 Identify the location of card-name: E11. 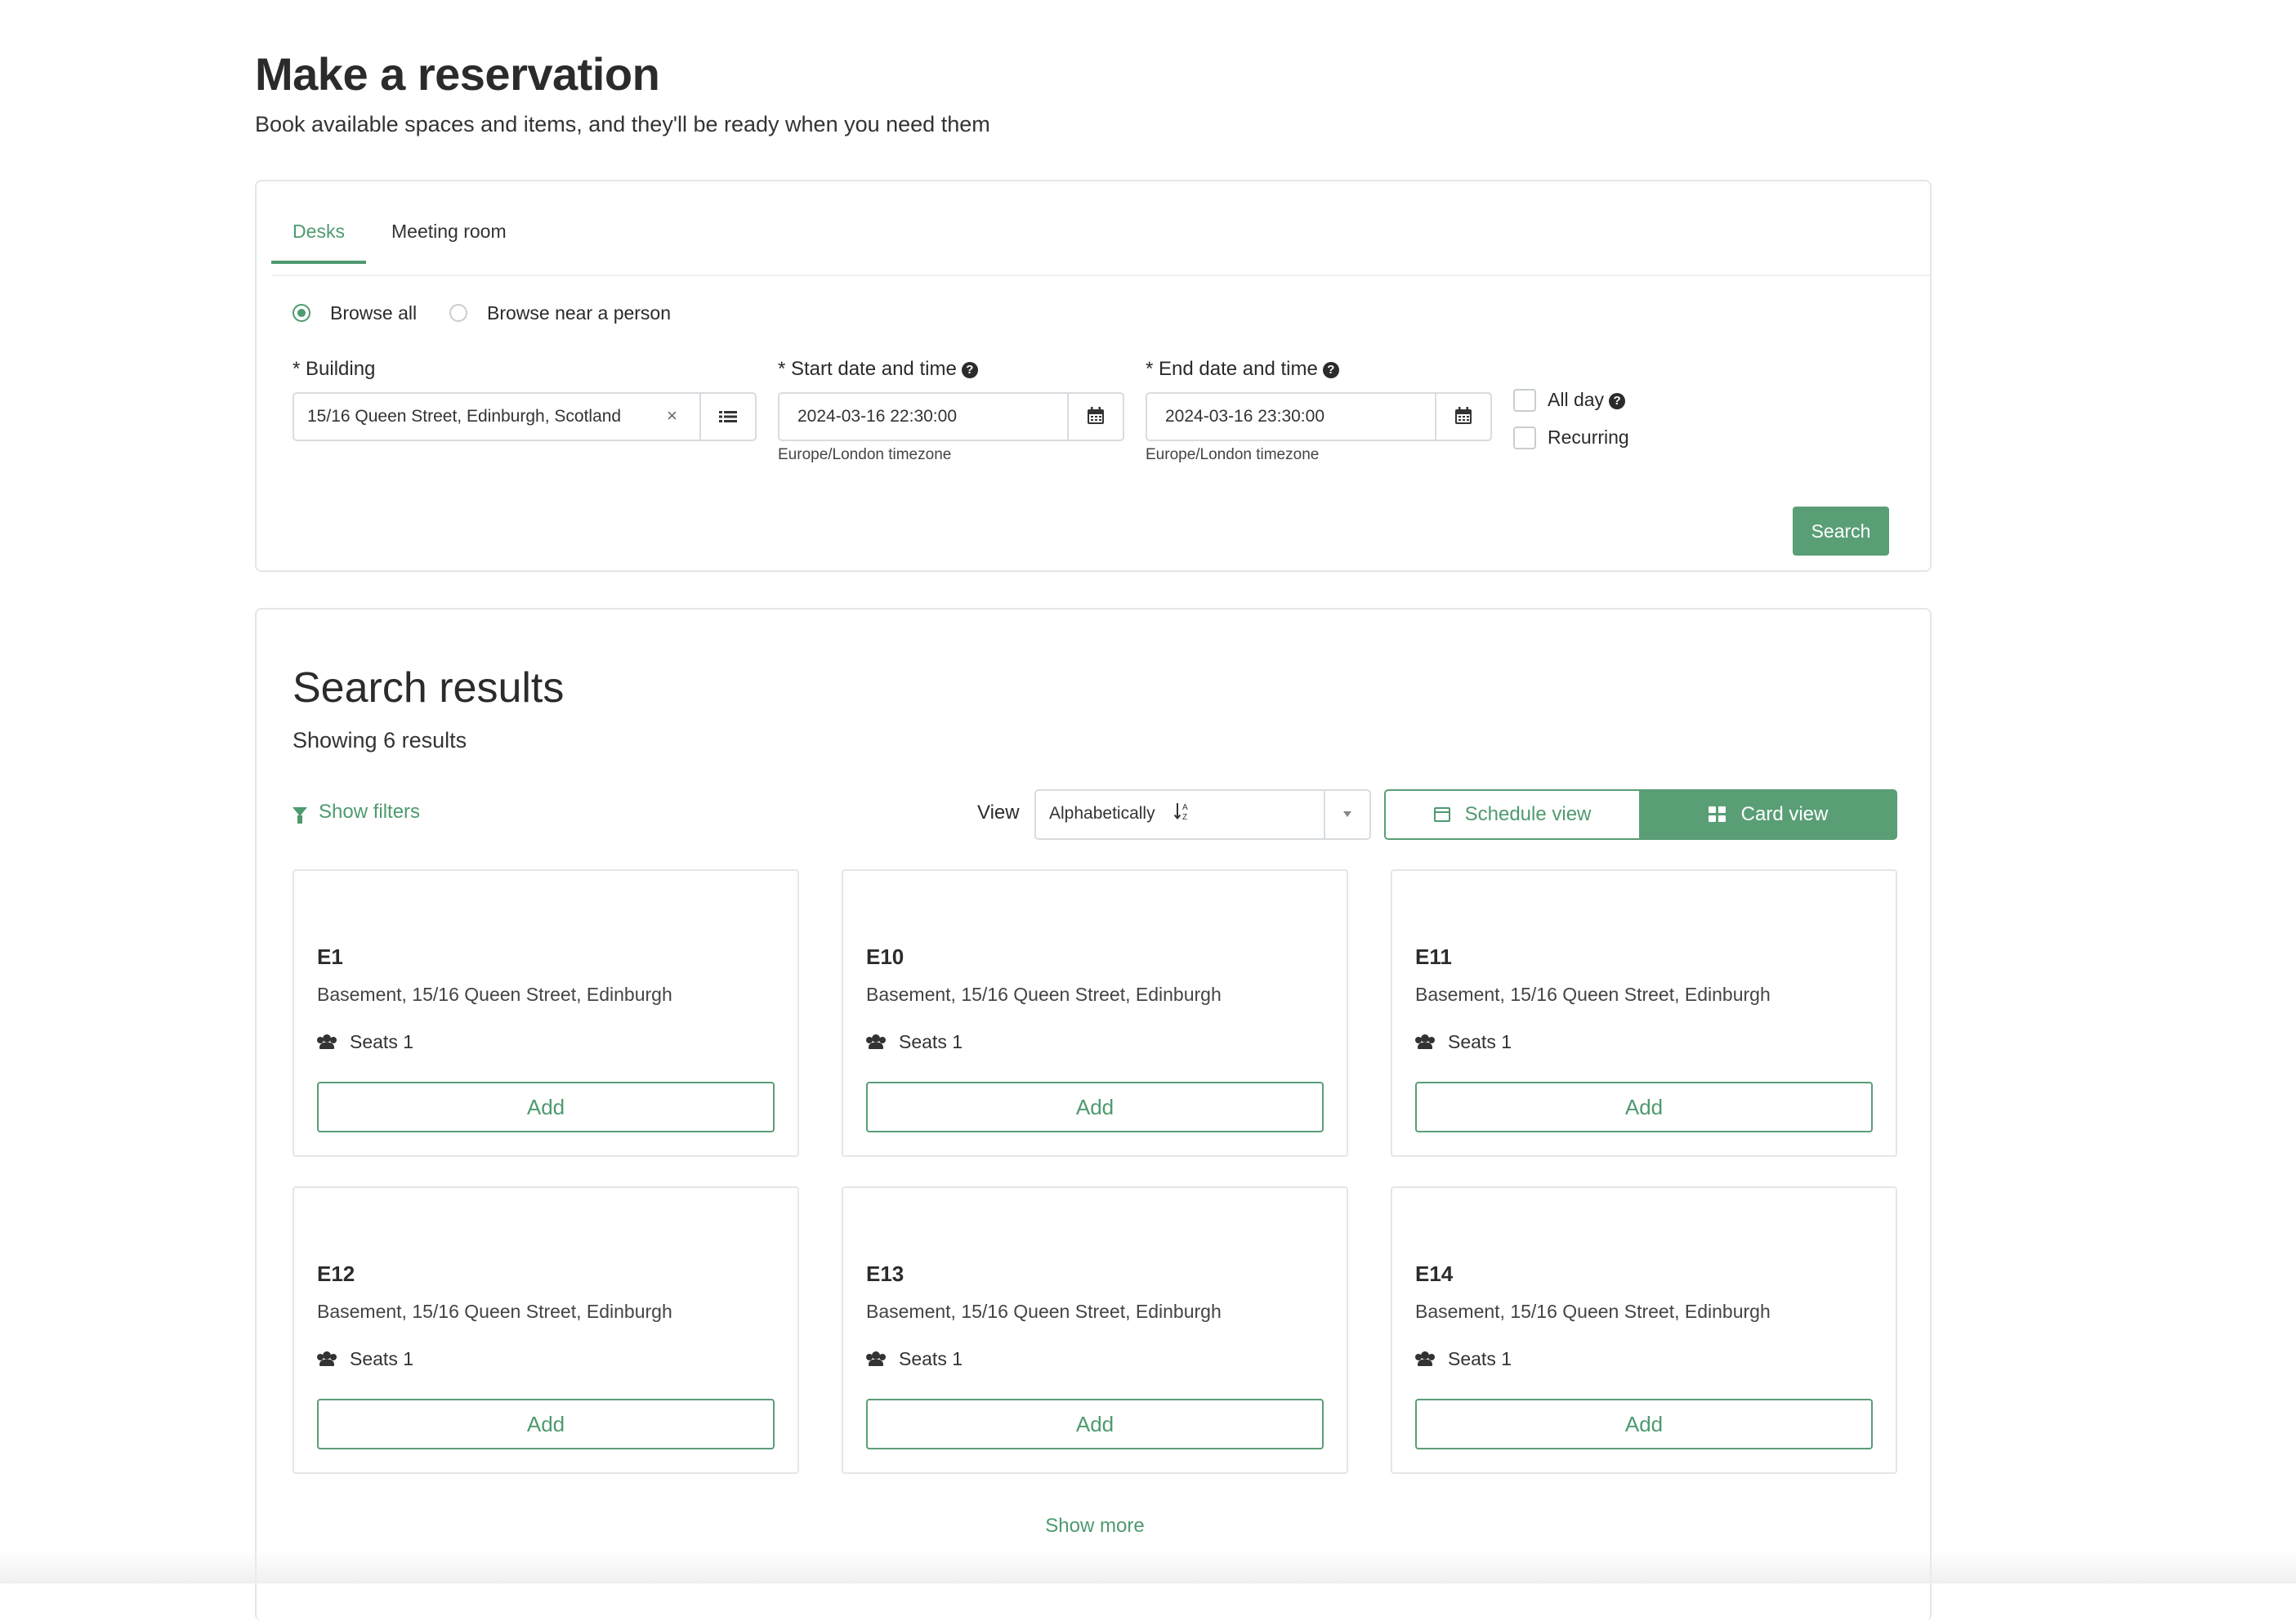
(1433, 956).